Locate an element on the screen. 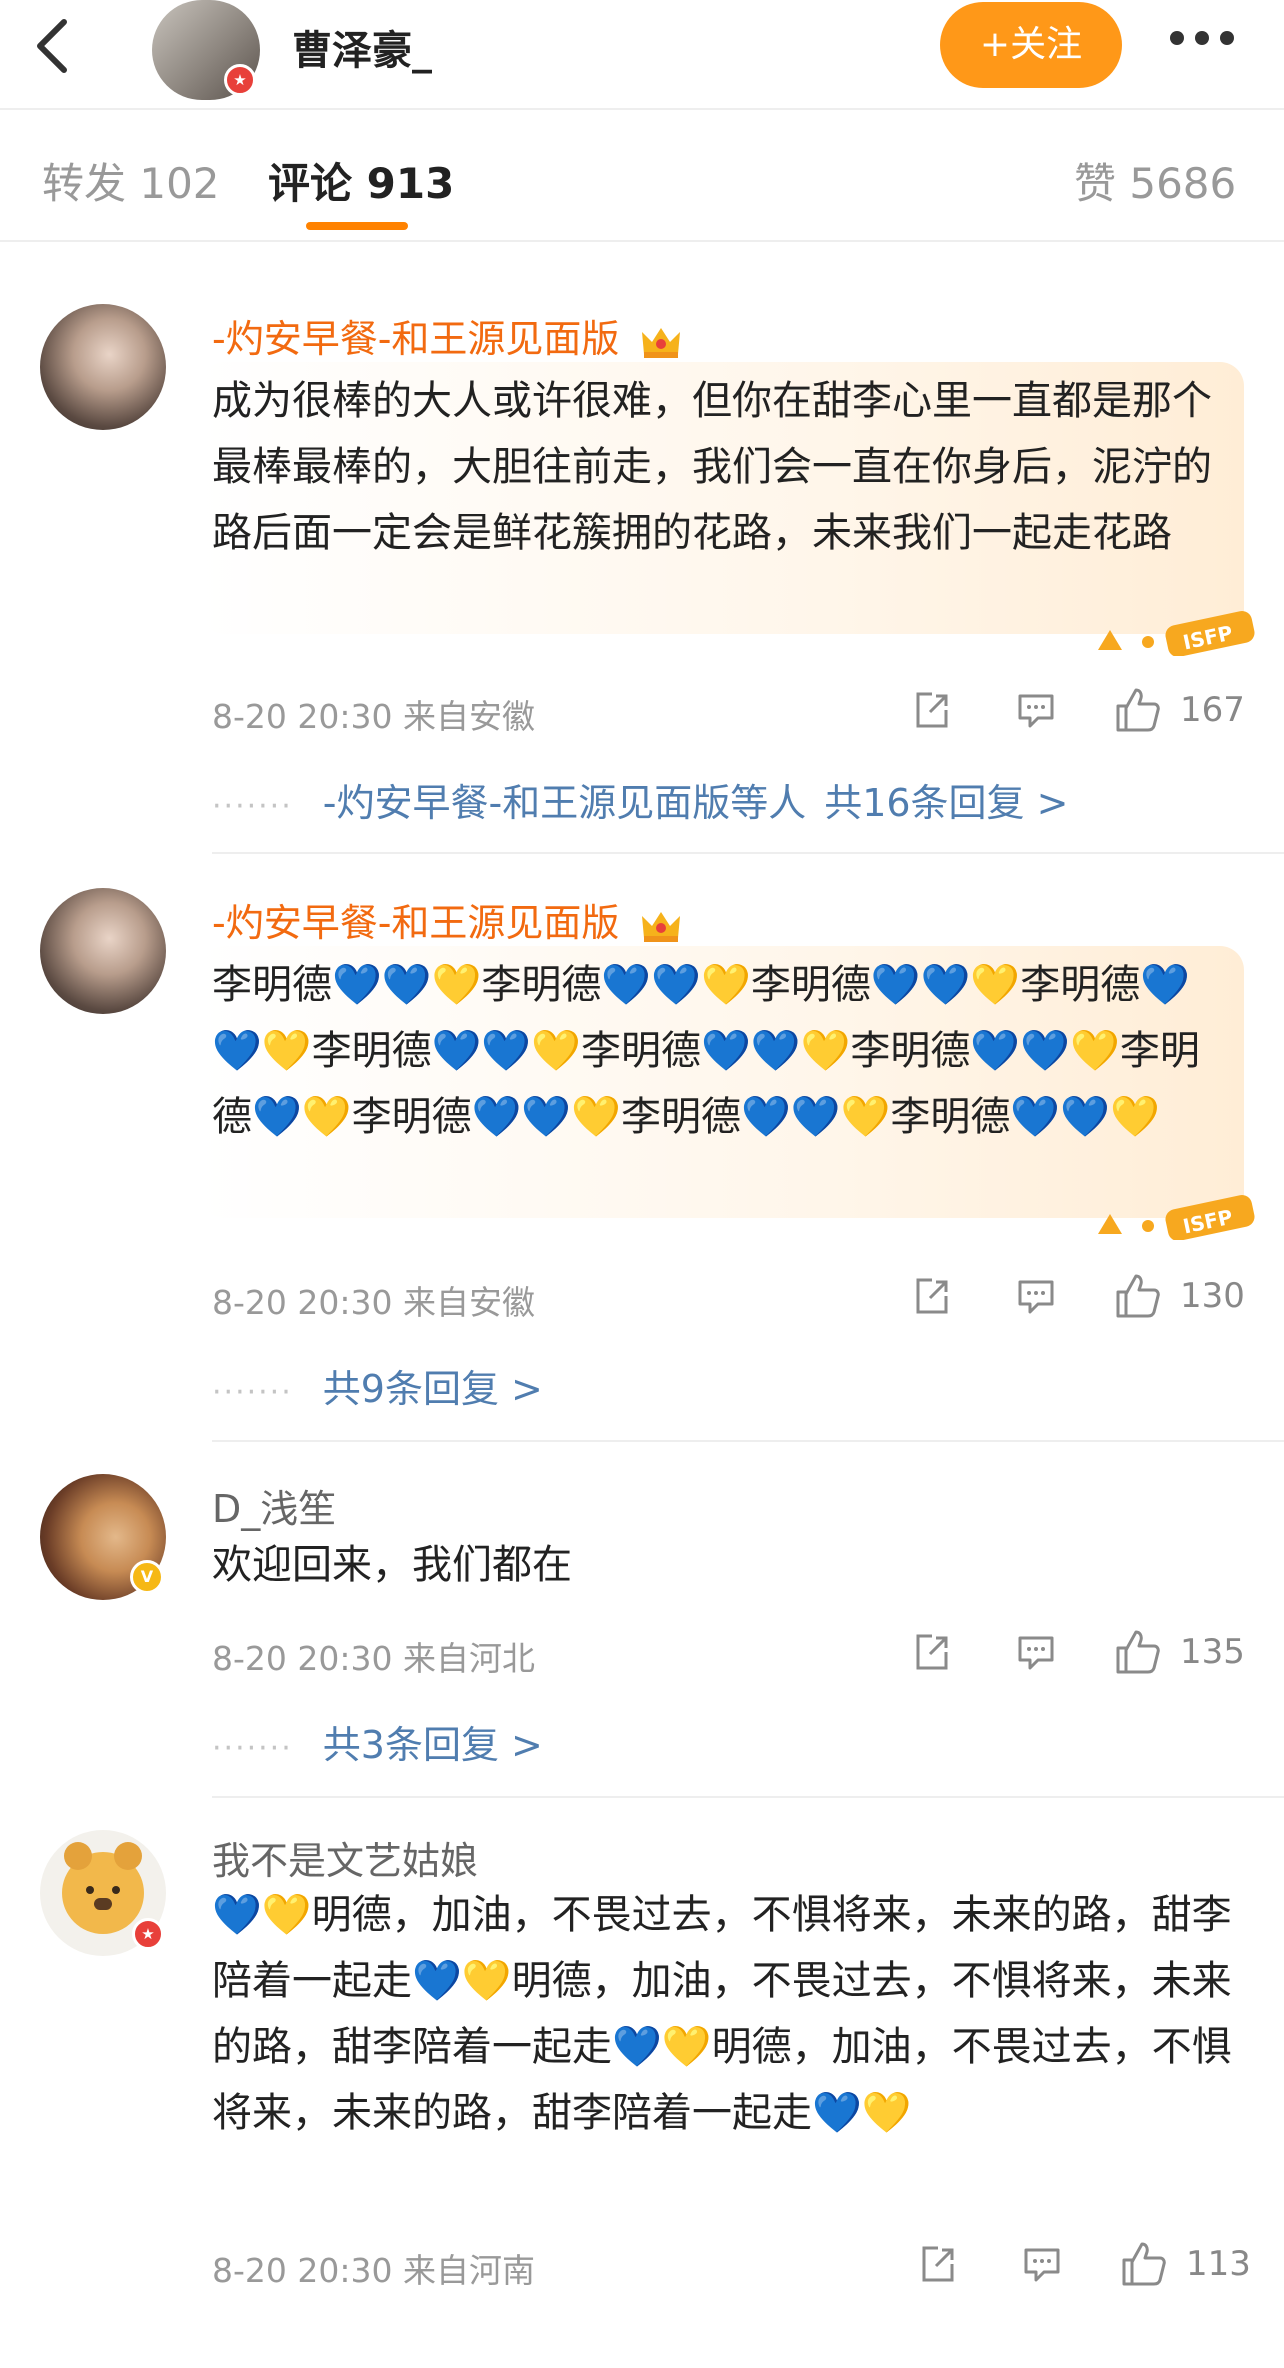 Image resolution: width=1284 pixels, height=2368 pixels. view-replies-link: ······· -灼安早餐-和王源见面版等人 共16条回复 > is located at coordinates (640, 799).